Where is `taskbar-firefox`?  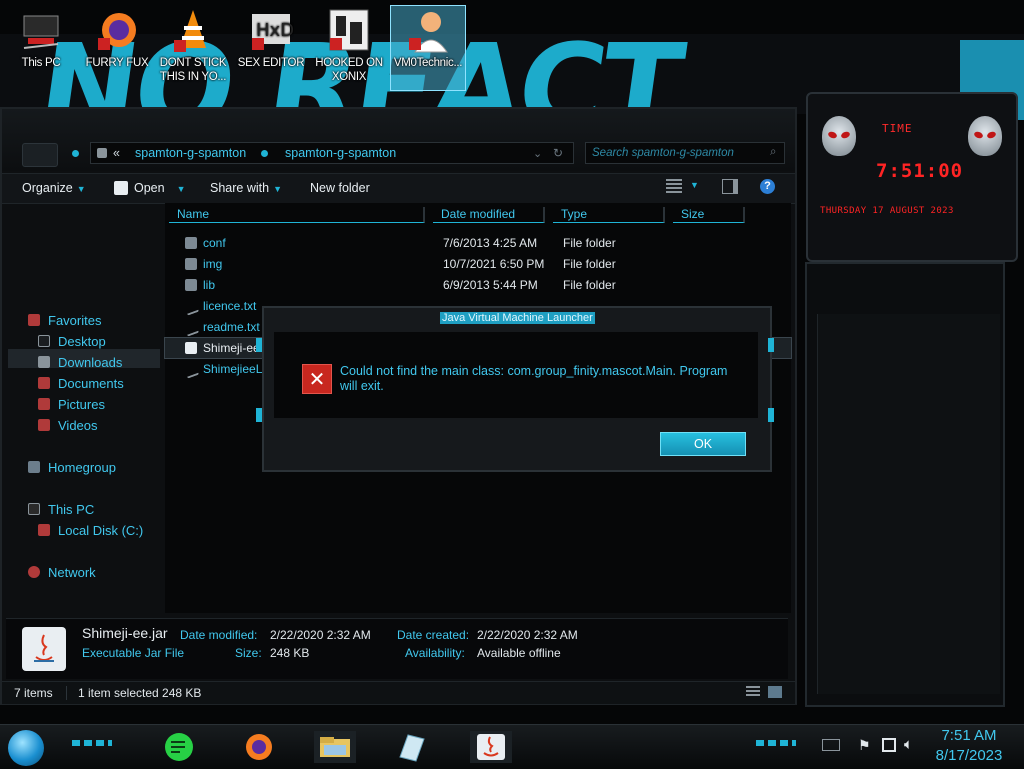 taskbar-firefox is located at coordinates (259, 747).